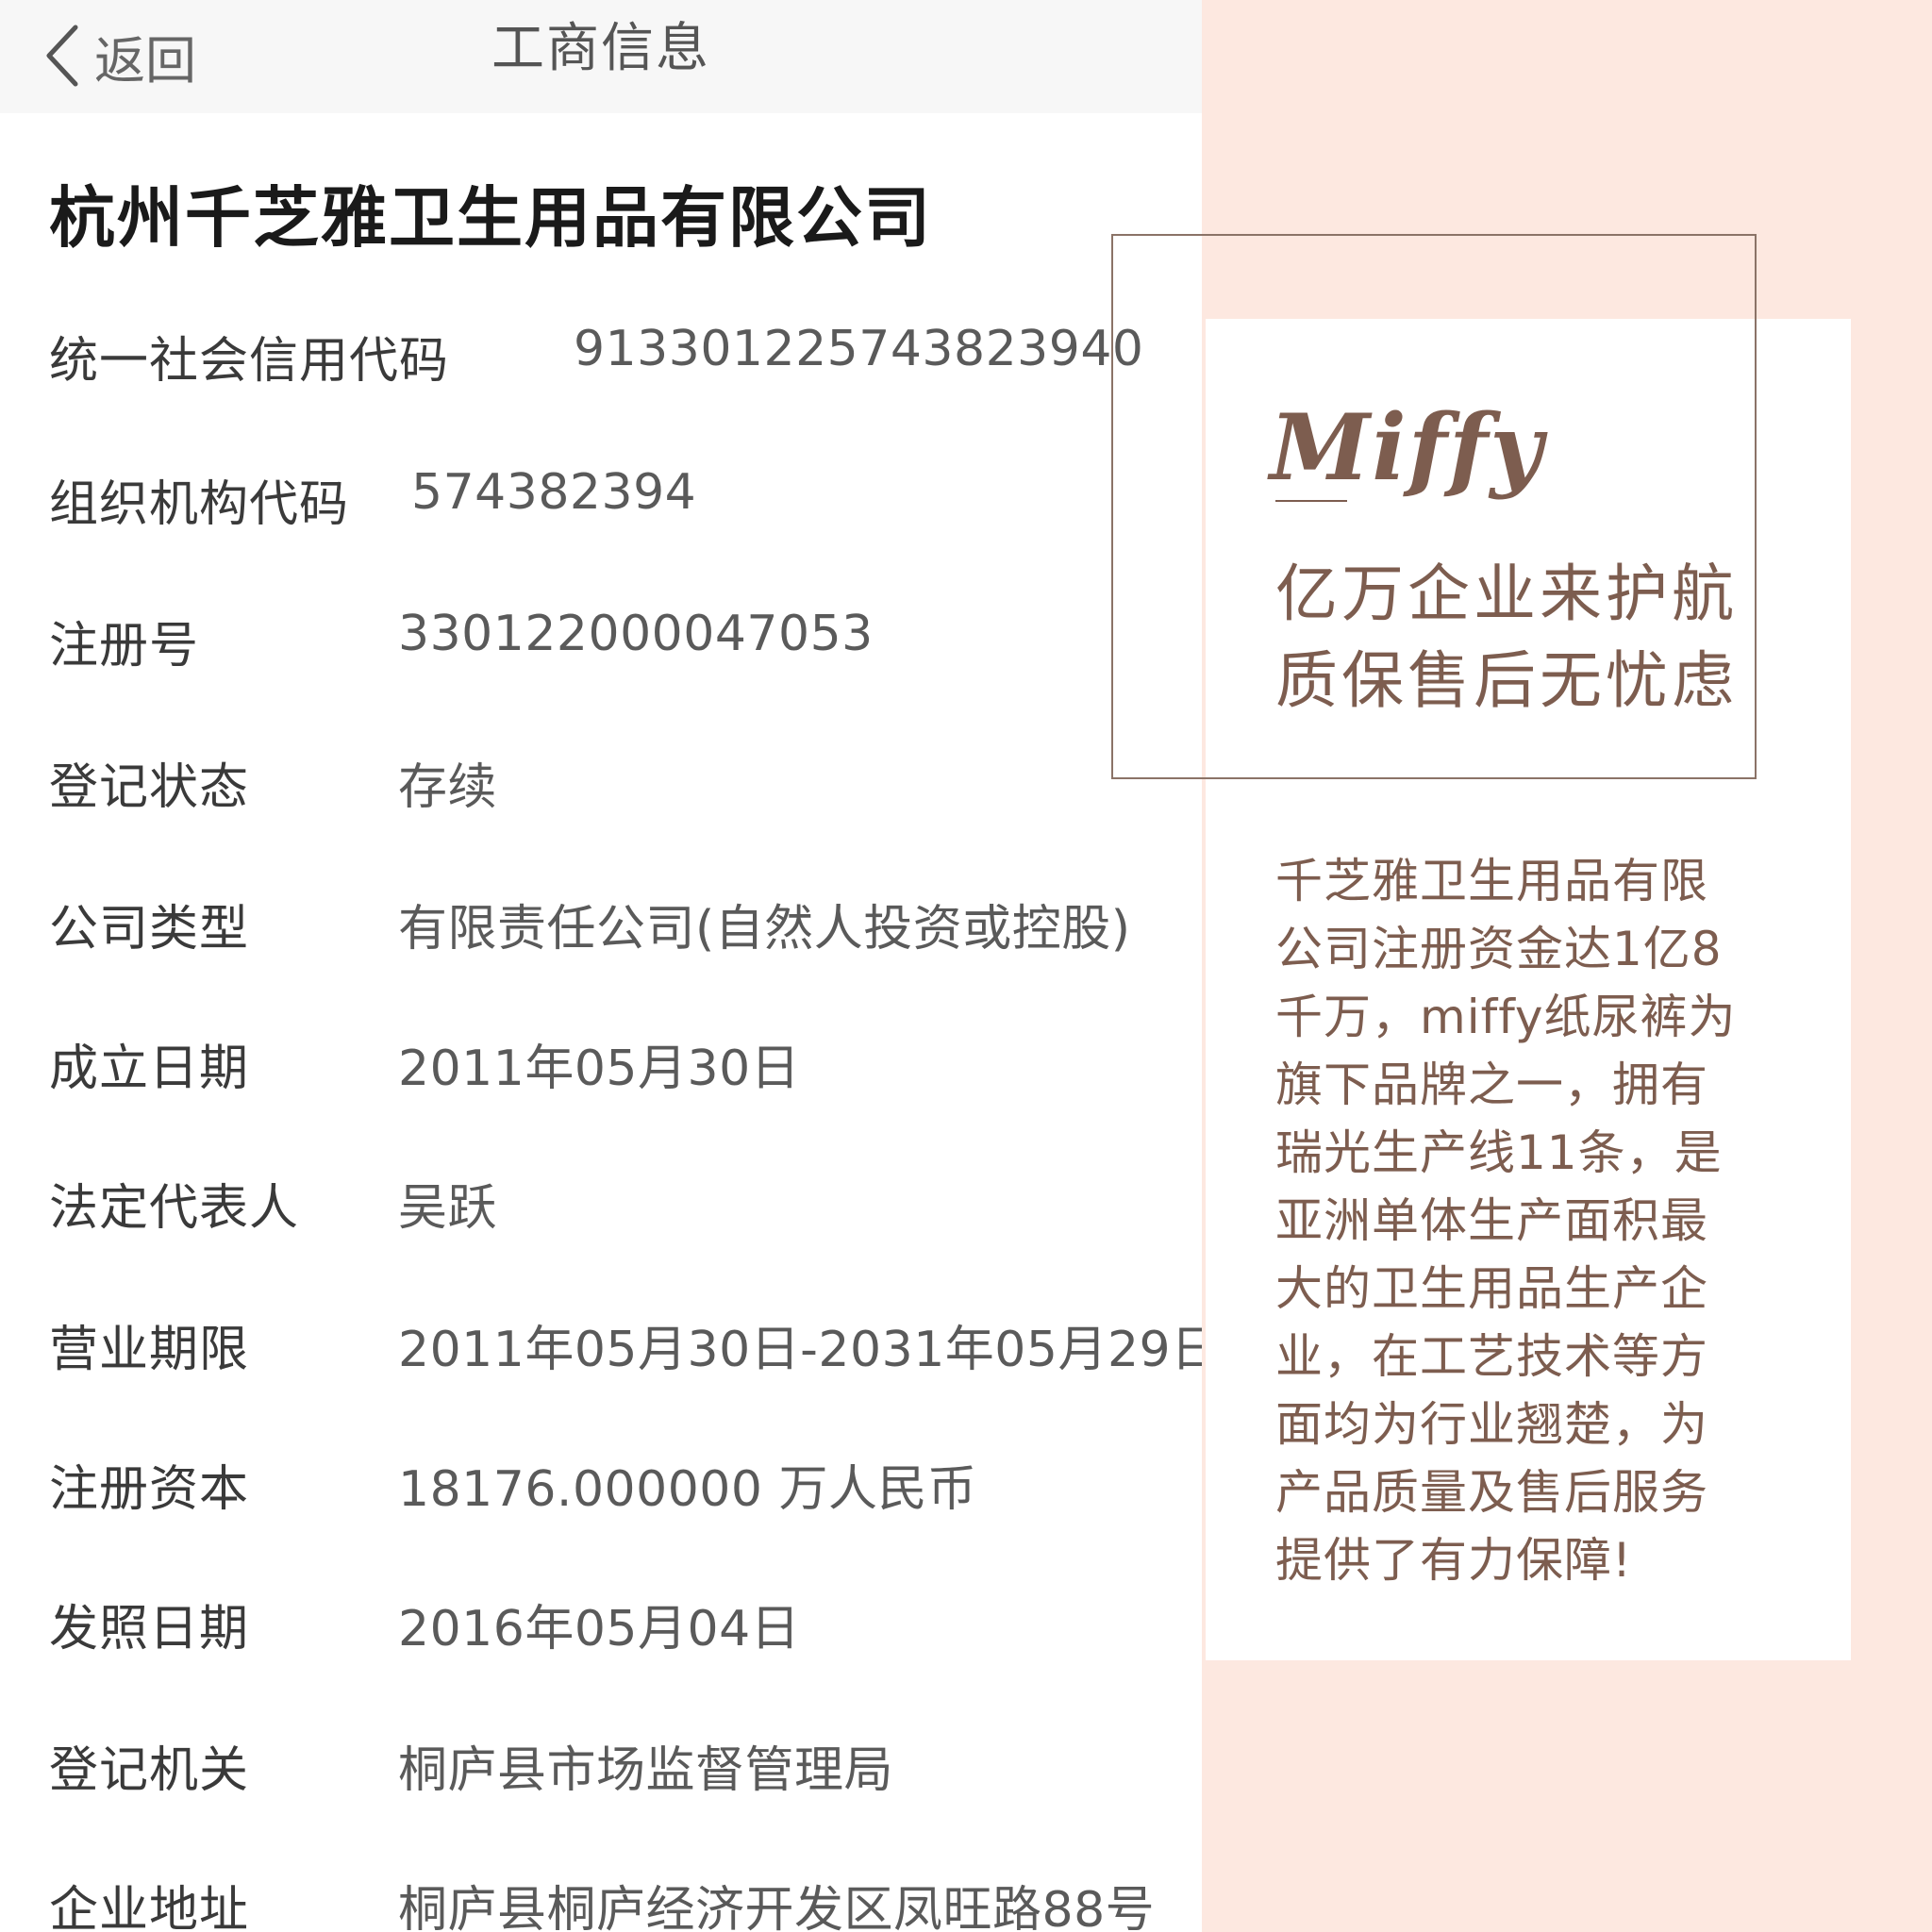  What do you see at coordinates (125, 647) in the screenshot?
I see `info-label: 注册号` at bounding box center [125, 647].